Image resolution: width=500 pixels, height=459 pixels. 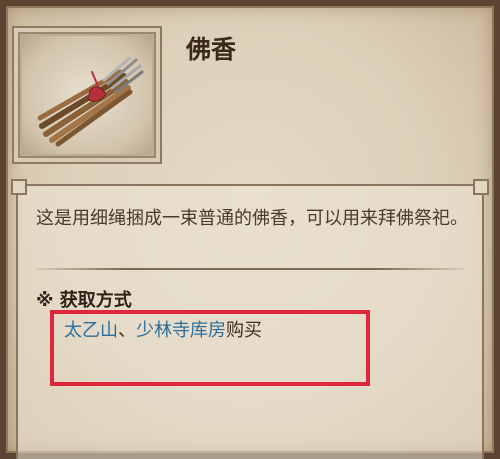 What do you see at coordinates (252, 218) in the screenshot?
I see `item-description: 这是用细绳捆成一束普通的佛香，可以用来拜佛祭祀。` at bounding box center [252, 218].